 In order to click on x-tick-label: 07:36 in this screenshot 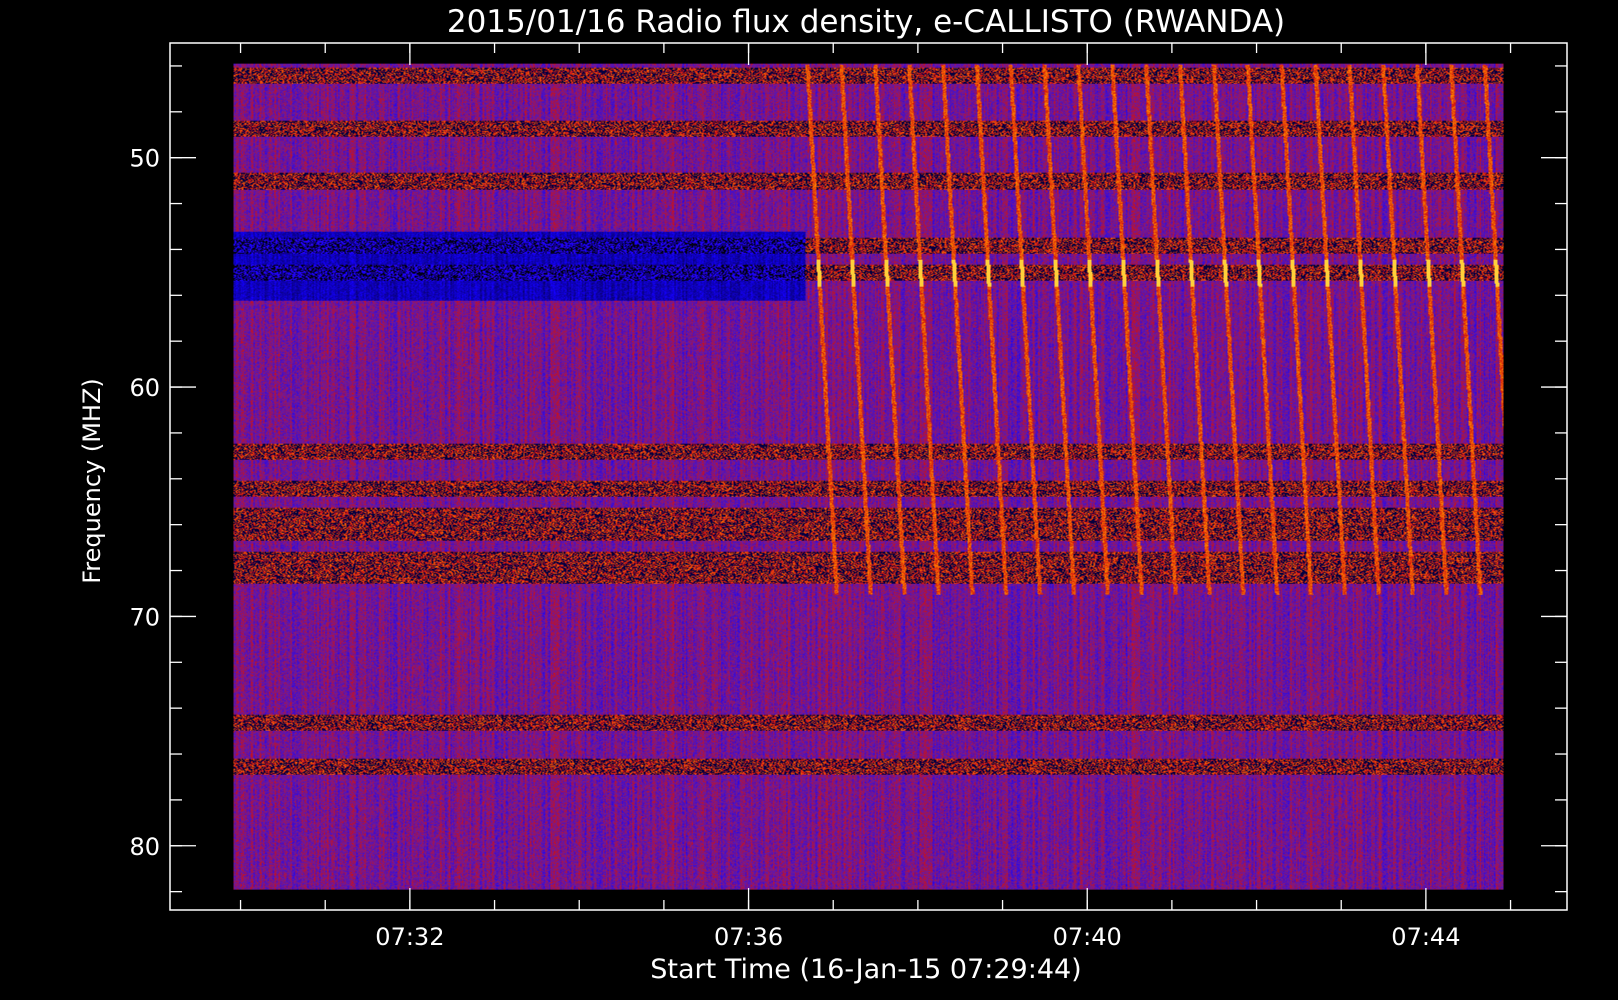, I will do `click(748, 937)`.